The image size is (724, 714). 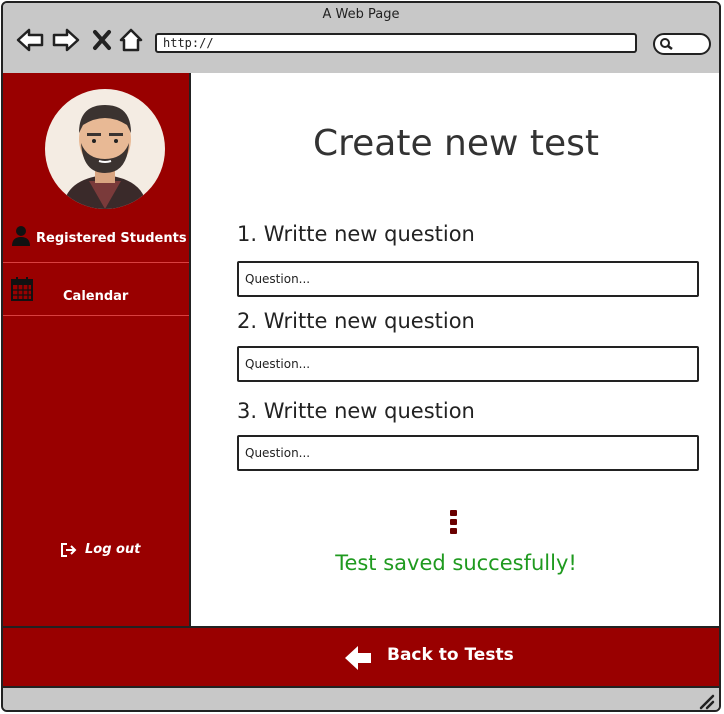 I want to click on user-avatar-illustration, so click(x=105, y=157).